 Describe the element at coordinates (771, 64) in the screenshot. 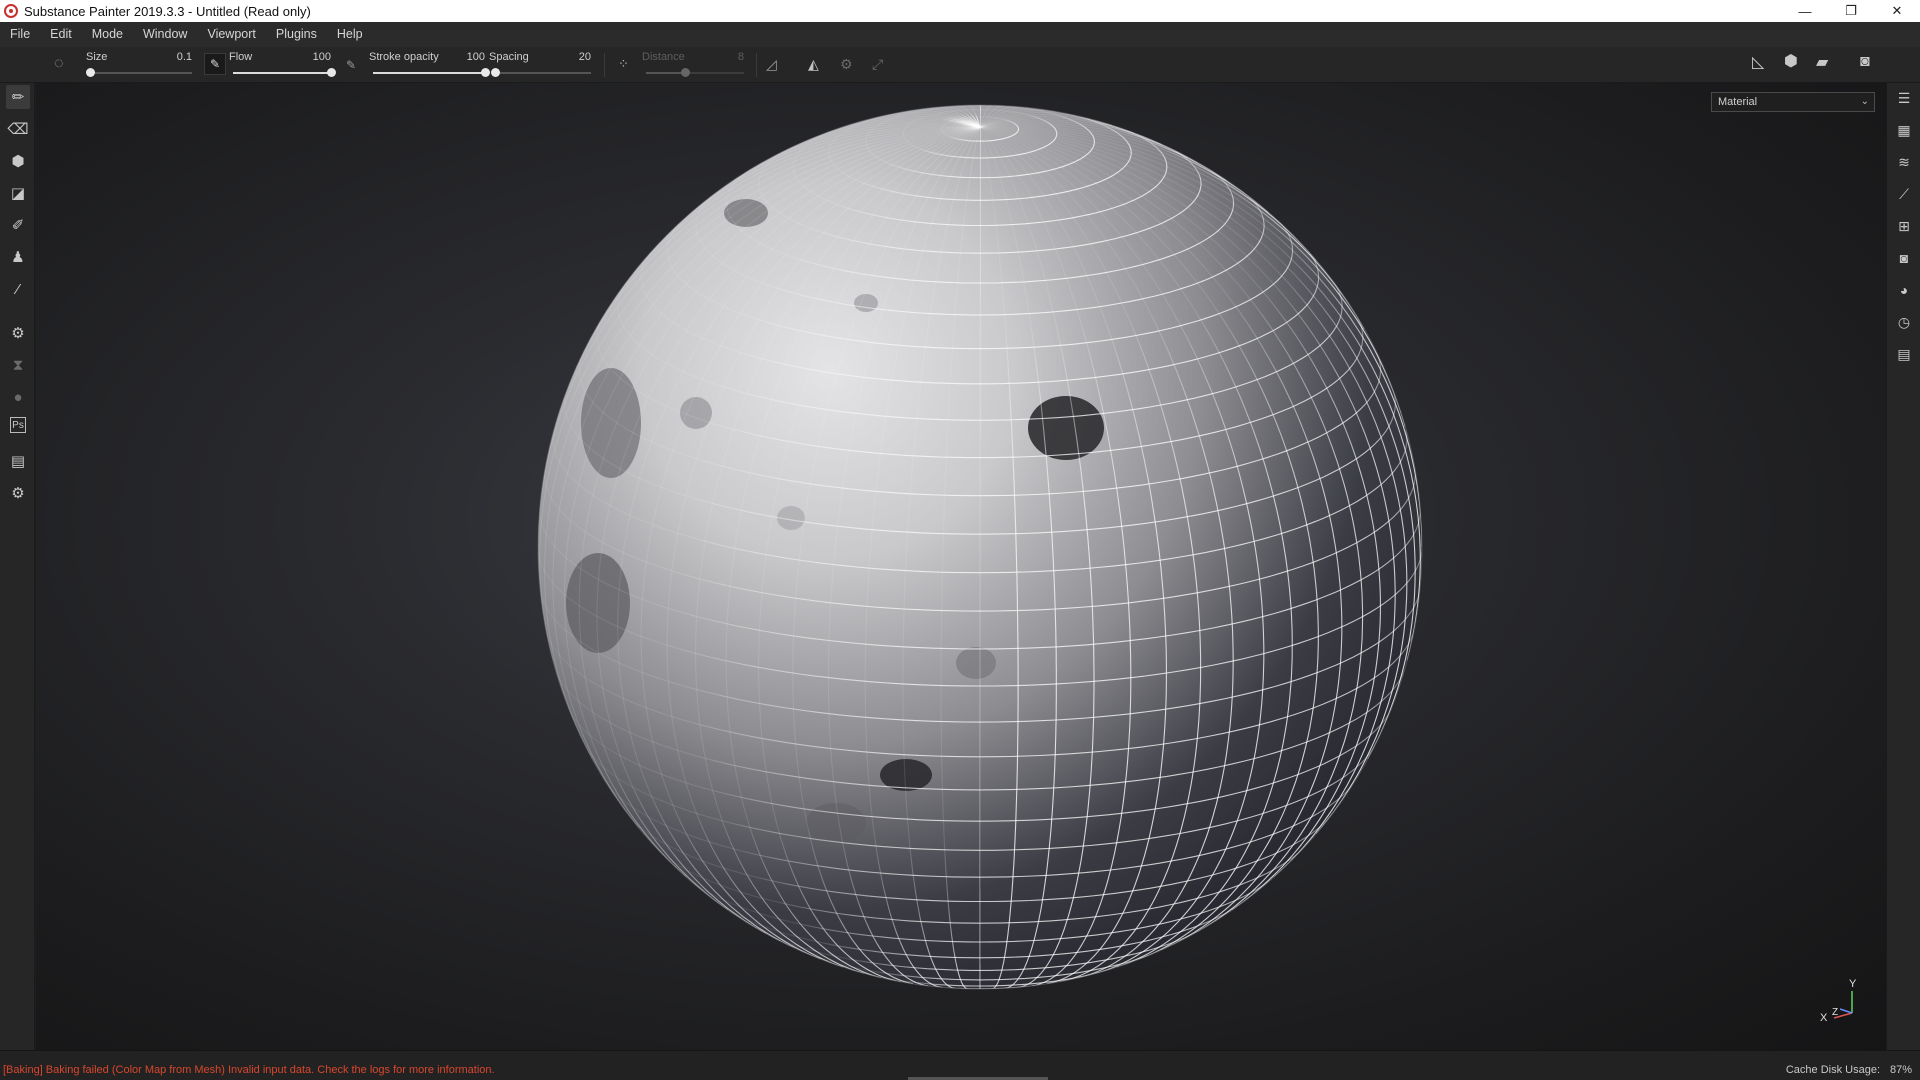

I see `line-tangent-icon: ◿` at that location.